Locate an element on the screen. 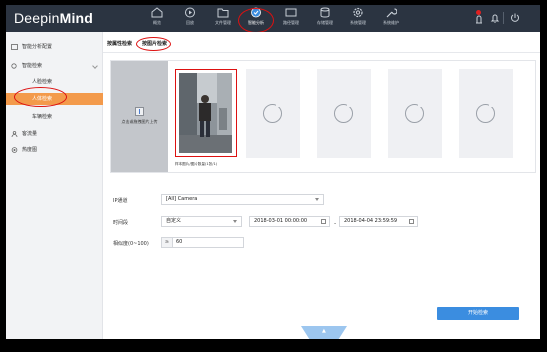 The width and height of the screenshot is (547, 352). app-logo: DeepinMind is located at coordinates (53, 18).